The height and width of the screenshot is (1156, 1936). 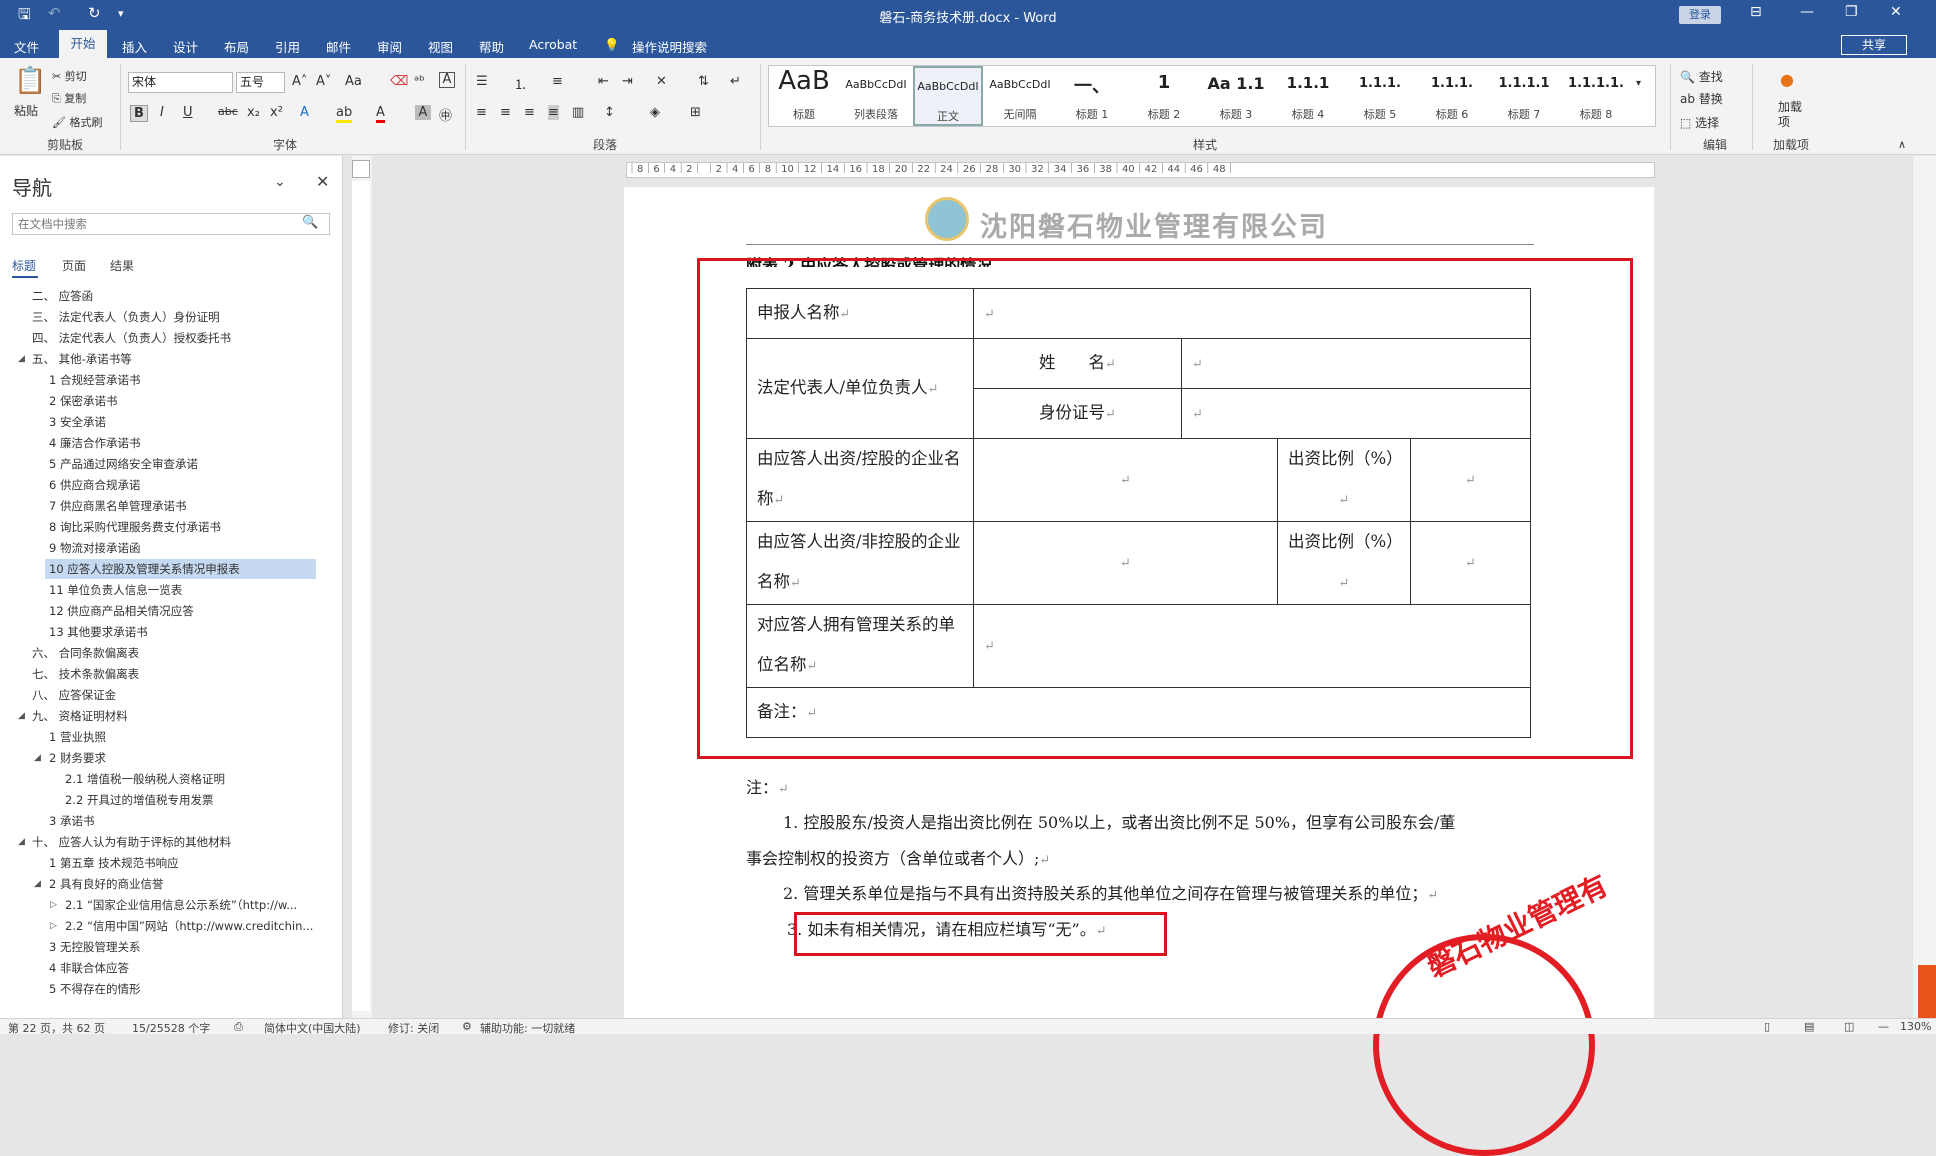 What do you see at coordinates (24, 265) in the screenshot?
I see `tab-headings: 标题` at bounding box center [24, 265].